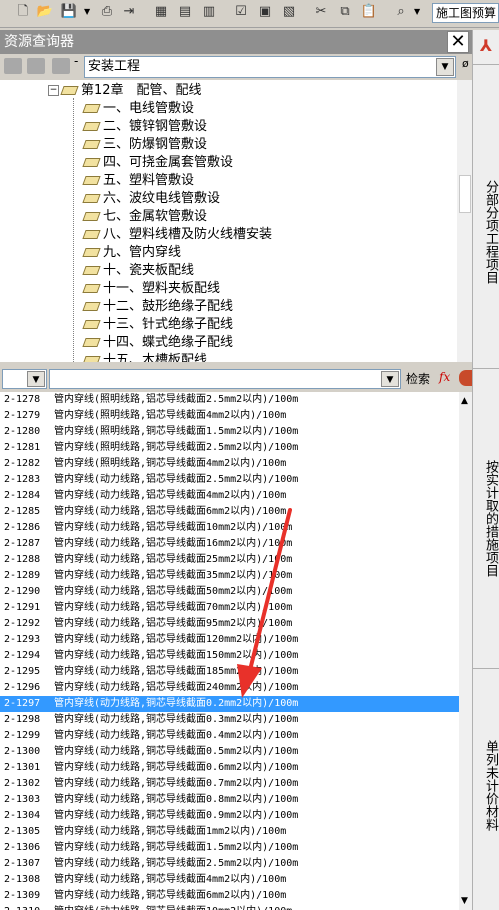  I want to click on library-select: 安装工程 ▼, so click(270, 67).